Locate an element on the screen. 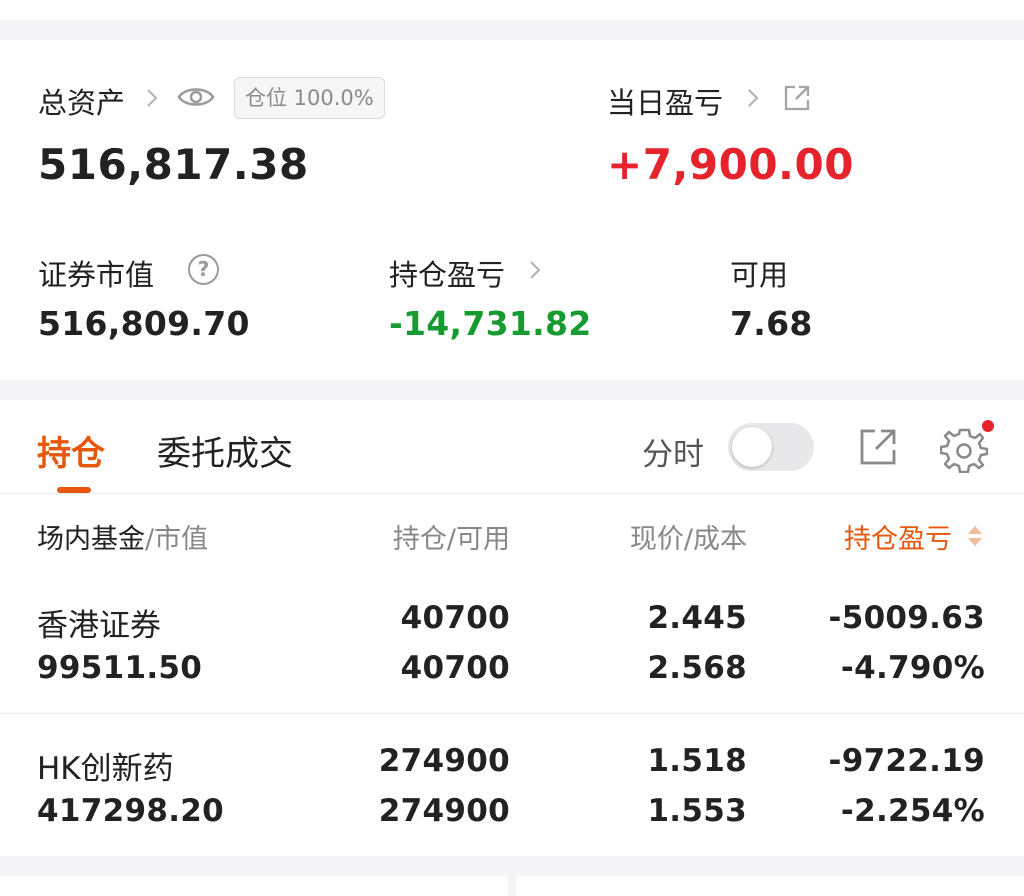 The width and height of the screenshot is (1024, 896). cost-price: 2.568 is located at coordinates (697, 668).